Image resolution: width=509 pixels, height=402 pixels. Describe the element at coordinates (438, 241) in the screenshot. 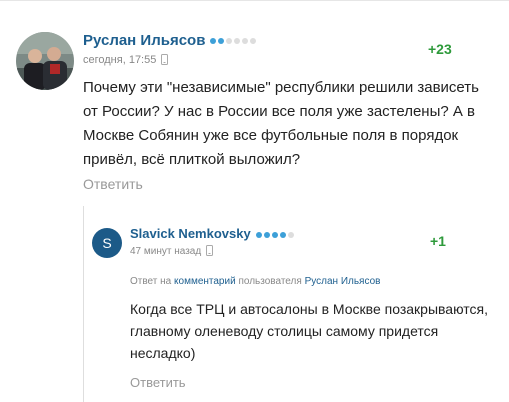

I see `comment-score: +1` at that location.